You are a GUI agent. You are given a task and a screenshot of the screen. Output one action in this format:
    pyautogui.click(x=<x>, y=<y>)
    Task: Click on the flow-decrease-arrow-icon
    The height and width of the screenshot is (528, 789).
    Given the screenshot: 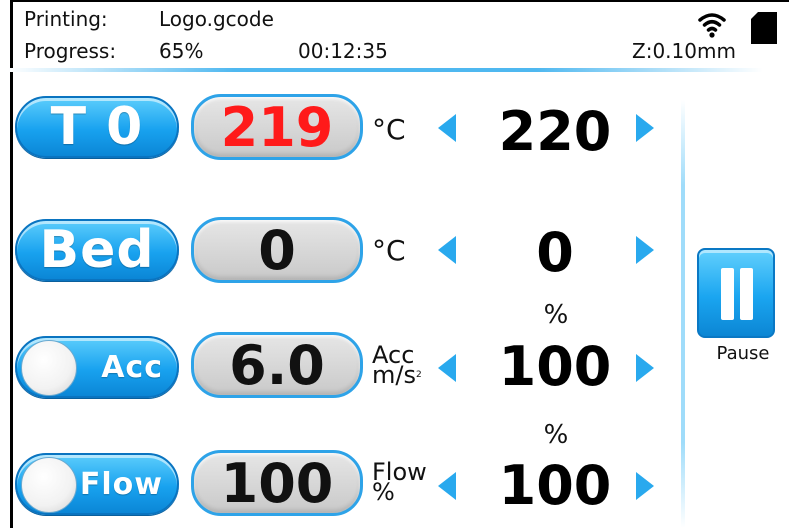 What is the action you would take?
    pyautogui.click(x=447, y=486)
    